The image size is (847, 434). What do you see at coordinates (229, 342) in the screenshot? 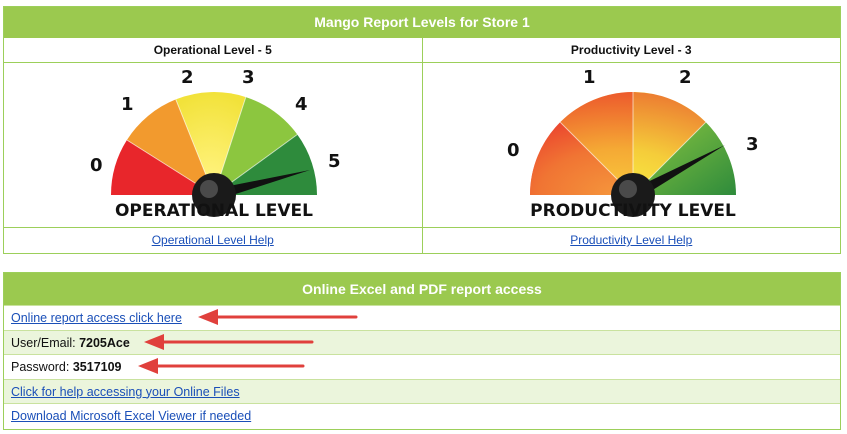
I see `arrow-annotation-user` at bounding box center [229, 342].